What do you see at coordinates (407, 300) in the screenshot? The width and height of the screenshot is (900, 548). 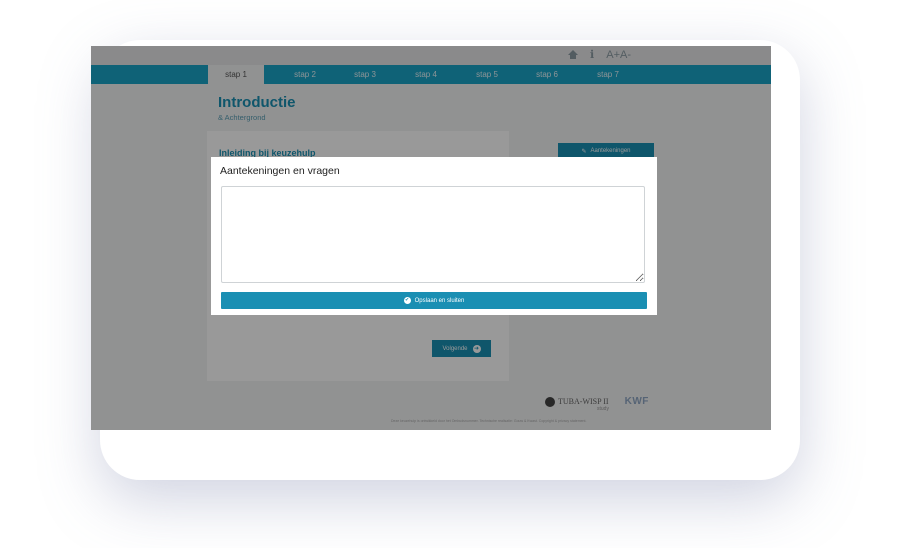 I see `check-circle-icon: ✔` at bounding box center [407, 300].